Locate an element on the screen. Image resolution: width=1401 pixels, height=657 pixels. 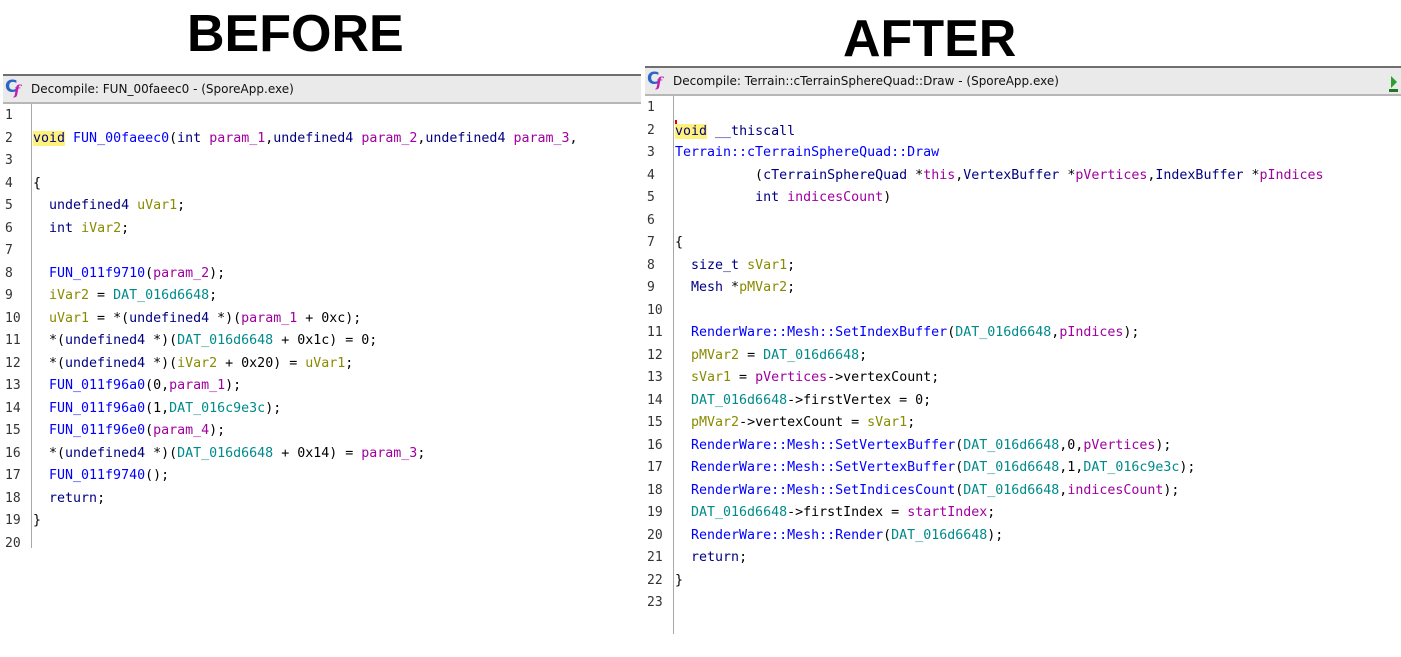
code-line: 20 is located at coordinates (322, 541).